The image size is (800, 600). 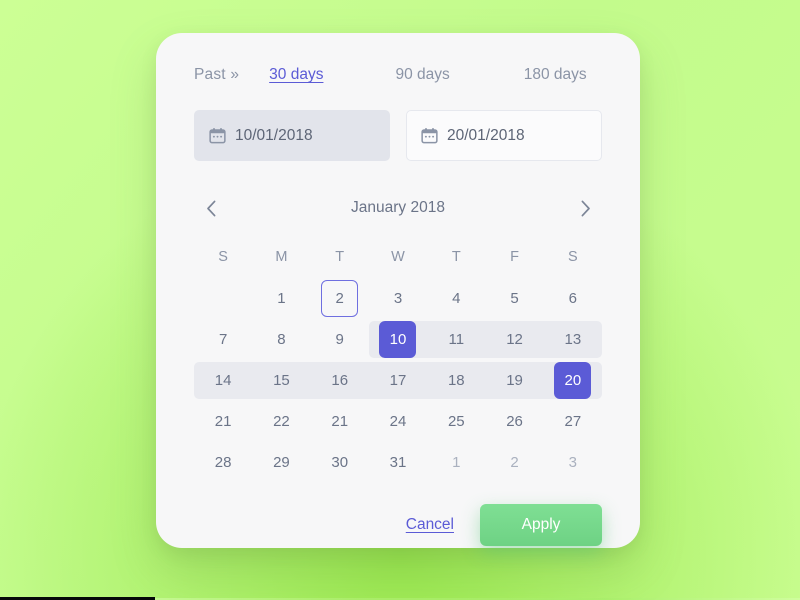 I want to click on calendar-day-label: 20, so click(x=573, y=380).